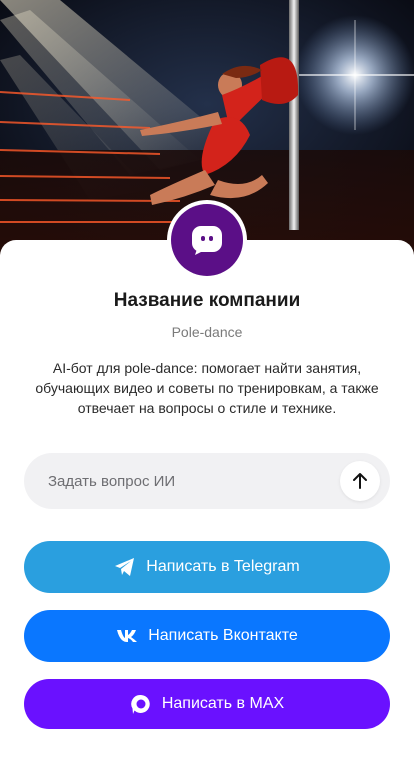 Image resolution: width=414 pixels, height=770 pixels. What do you see at coordinates (127, 636) in the screenshot?
I see `vk-icon` at bounding box center [127, 636].